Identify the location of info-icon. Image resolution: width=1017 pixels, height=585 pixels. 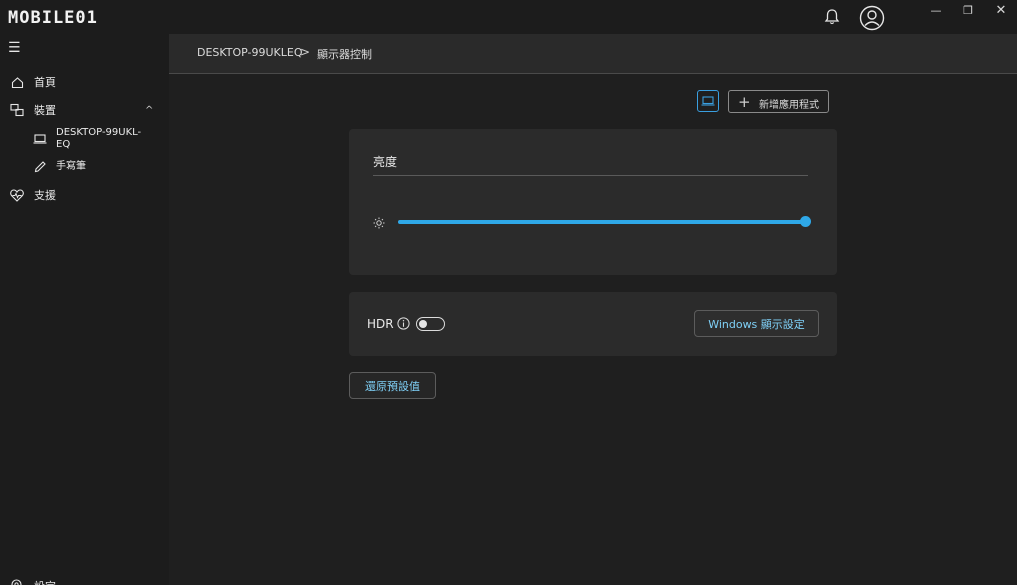
(403, 323).